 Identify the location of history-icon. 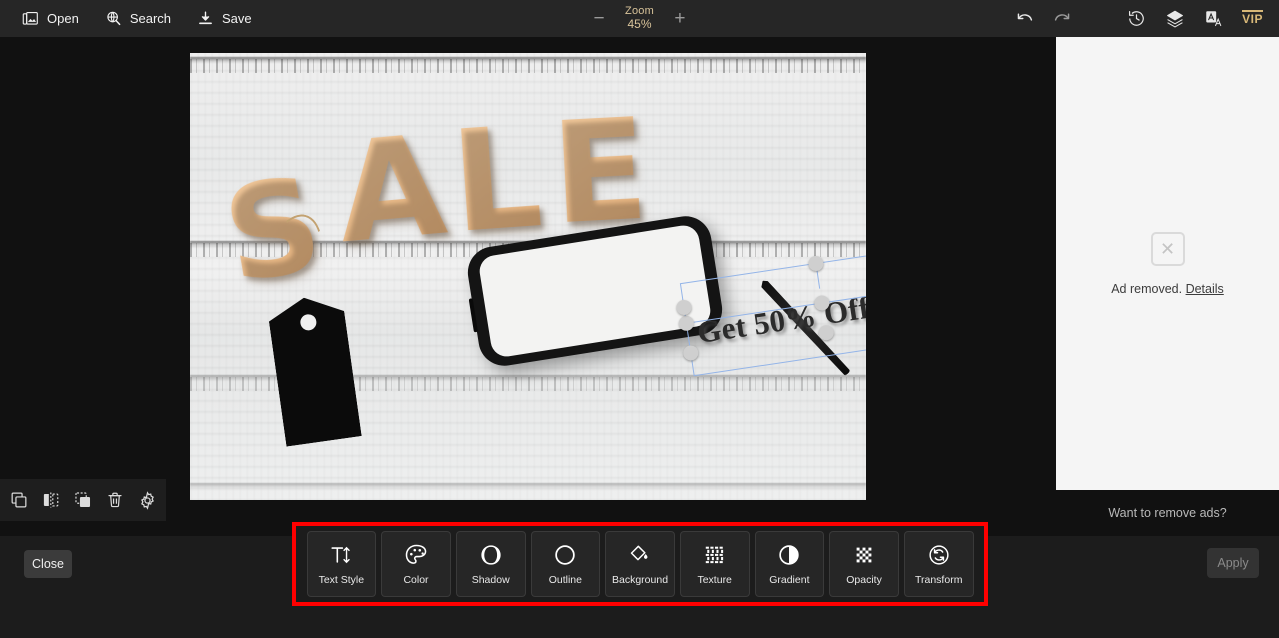
(1136, 18).